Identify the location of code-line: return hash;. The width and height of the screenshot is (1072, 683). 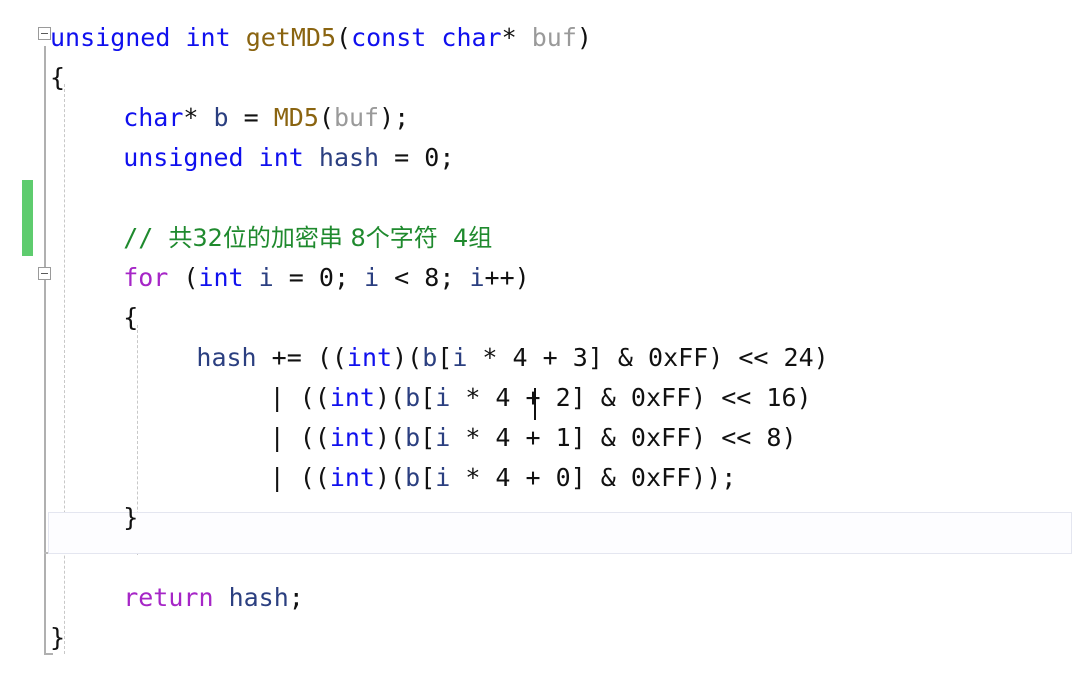
(213, 598).